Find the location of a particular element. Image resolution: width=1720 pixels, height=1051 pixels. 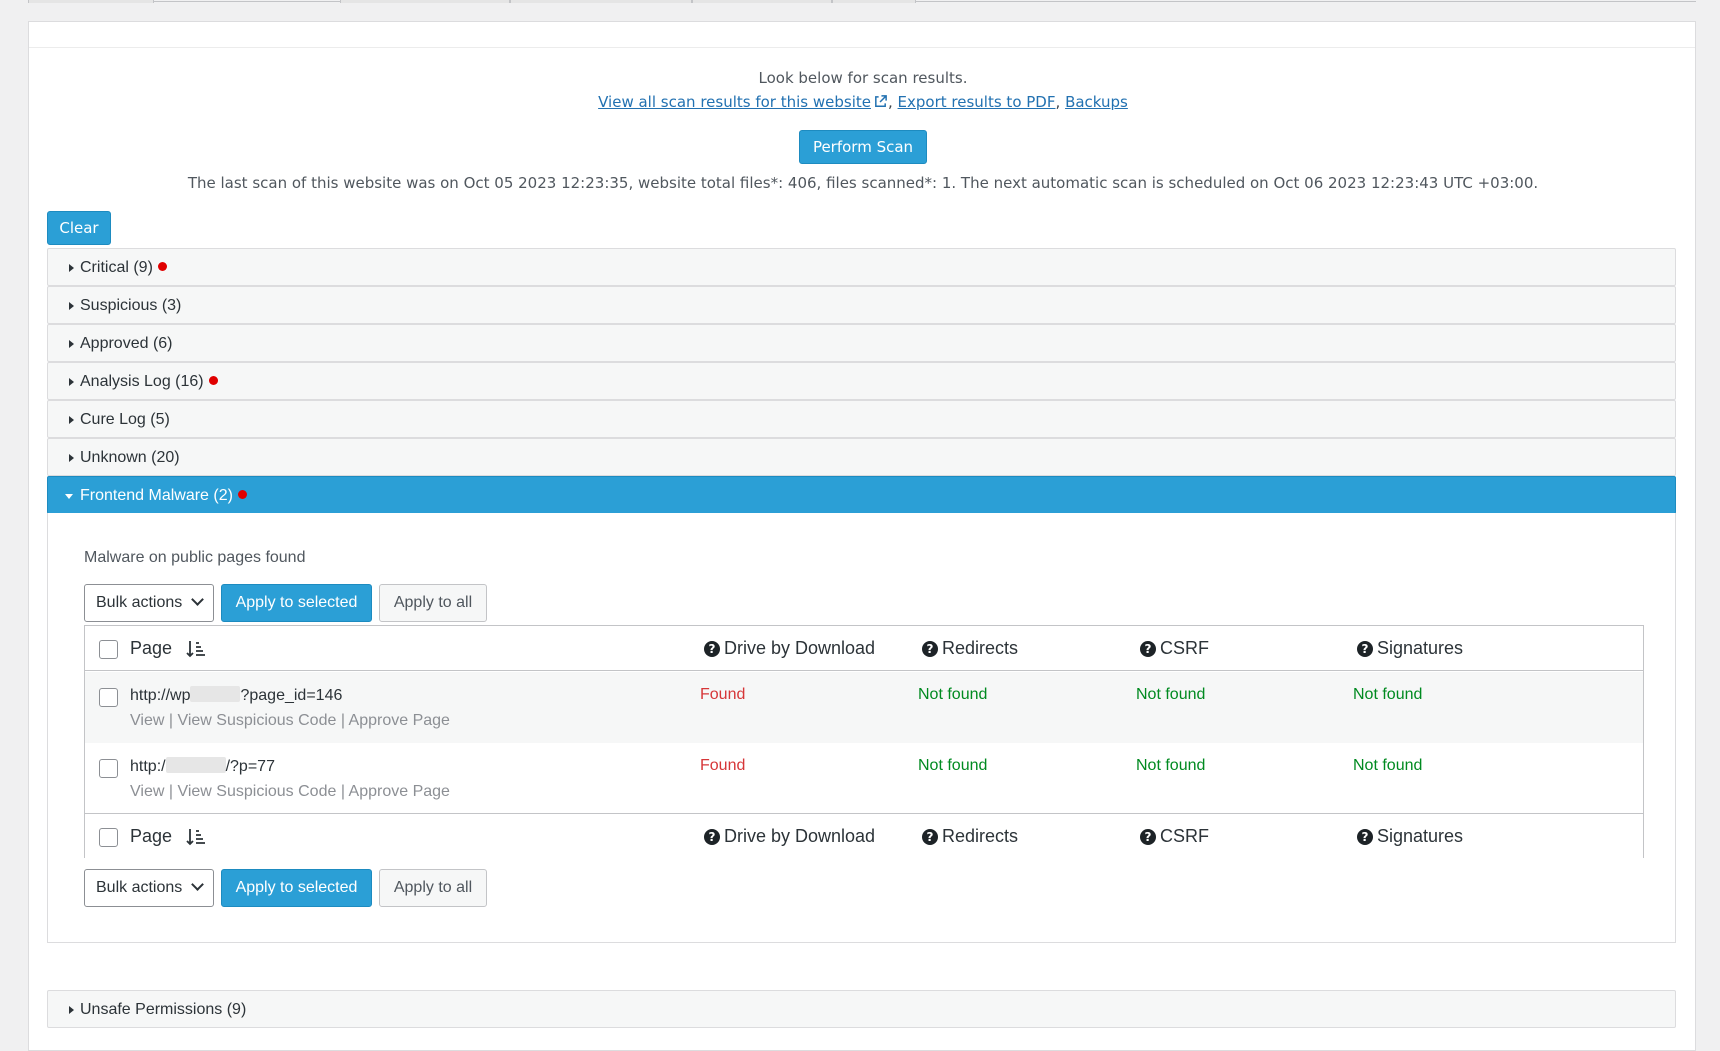

backups-link: Backups is located at coordinates (1096, 102).